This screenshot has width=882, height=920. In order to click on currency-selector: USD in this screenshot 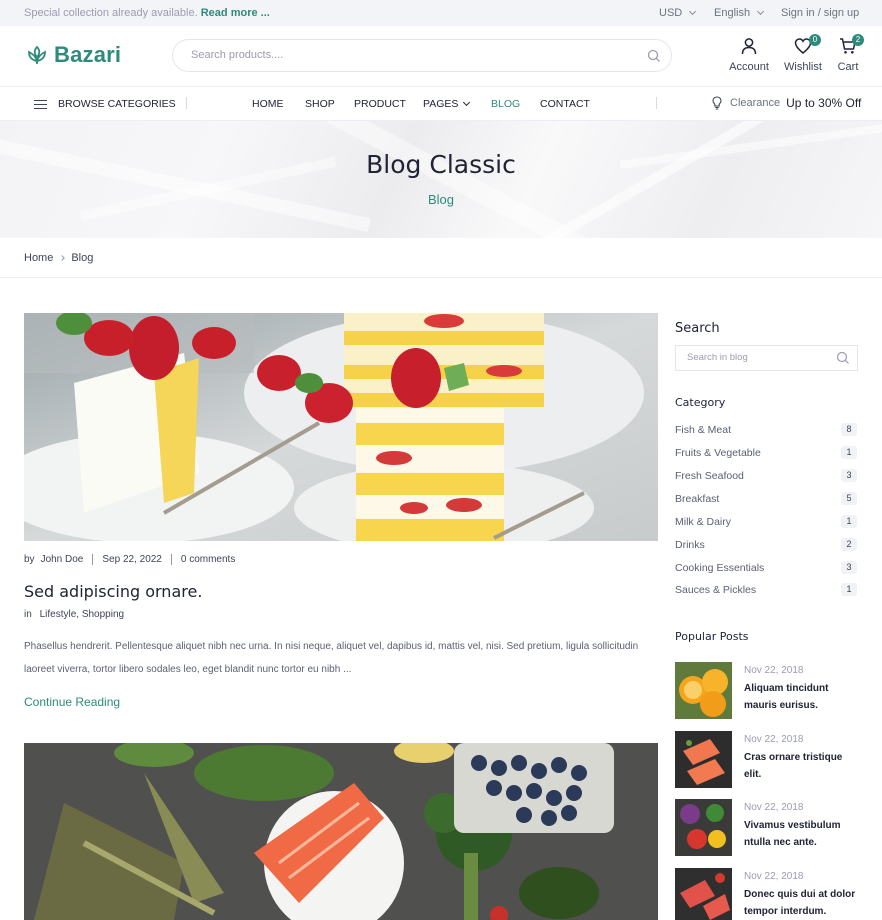, I will do `click(678, 13)`.